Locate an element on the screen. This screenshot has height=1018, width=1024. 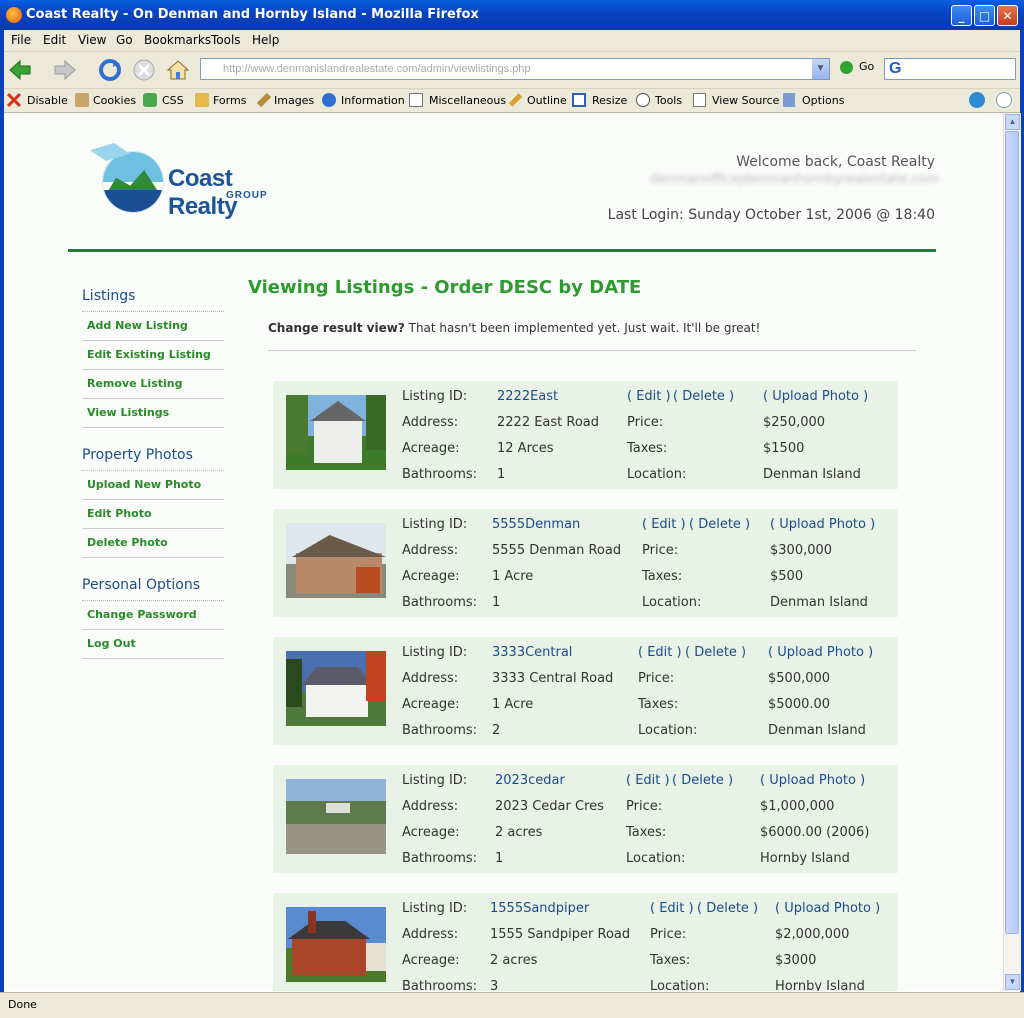
listing-id: 3333Central is located at coordinates (532, 652).